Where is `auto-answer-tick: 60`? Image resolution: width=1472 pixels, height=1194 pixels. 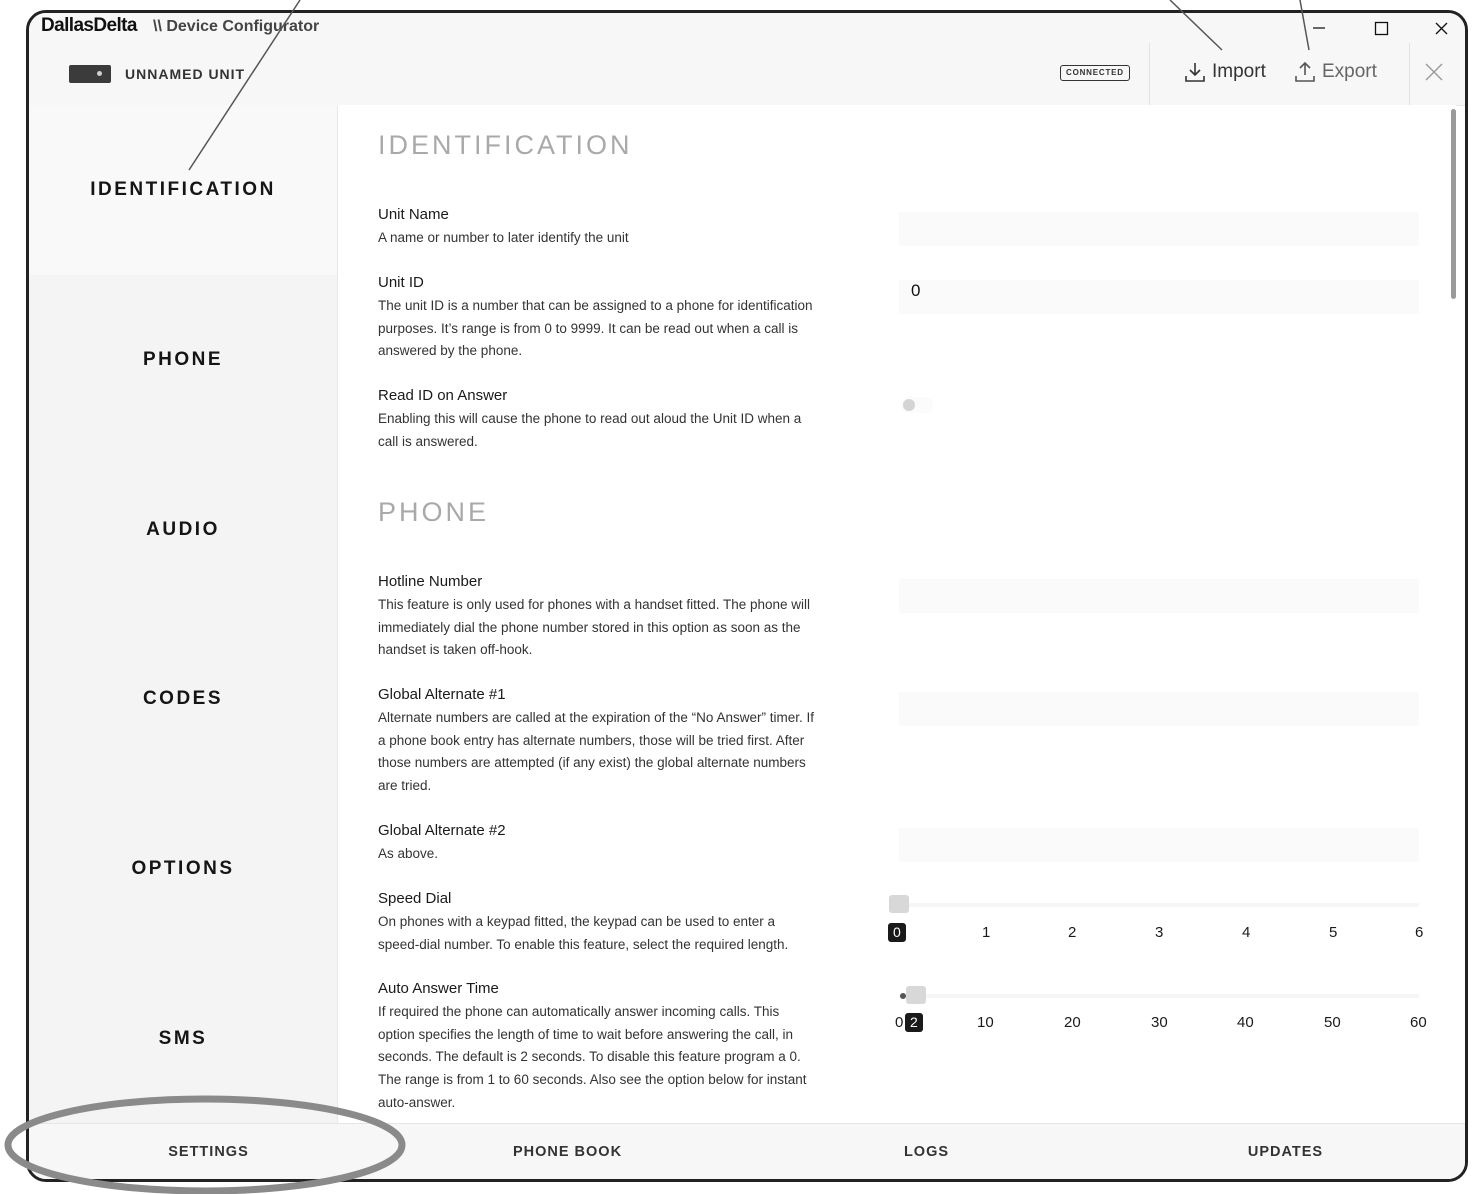 auto-answer-tick: 60 is located at coordinates (1418, 1022).